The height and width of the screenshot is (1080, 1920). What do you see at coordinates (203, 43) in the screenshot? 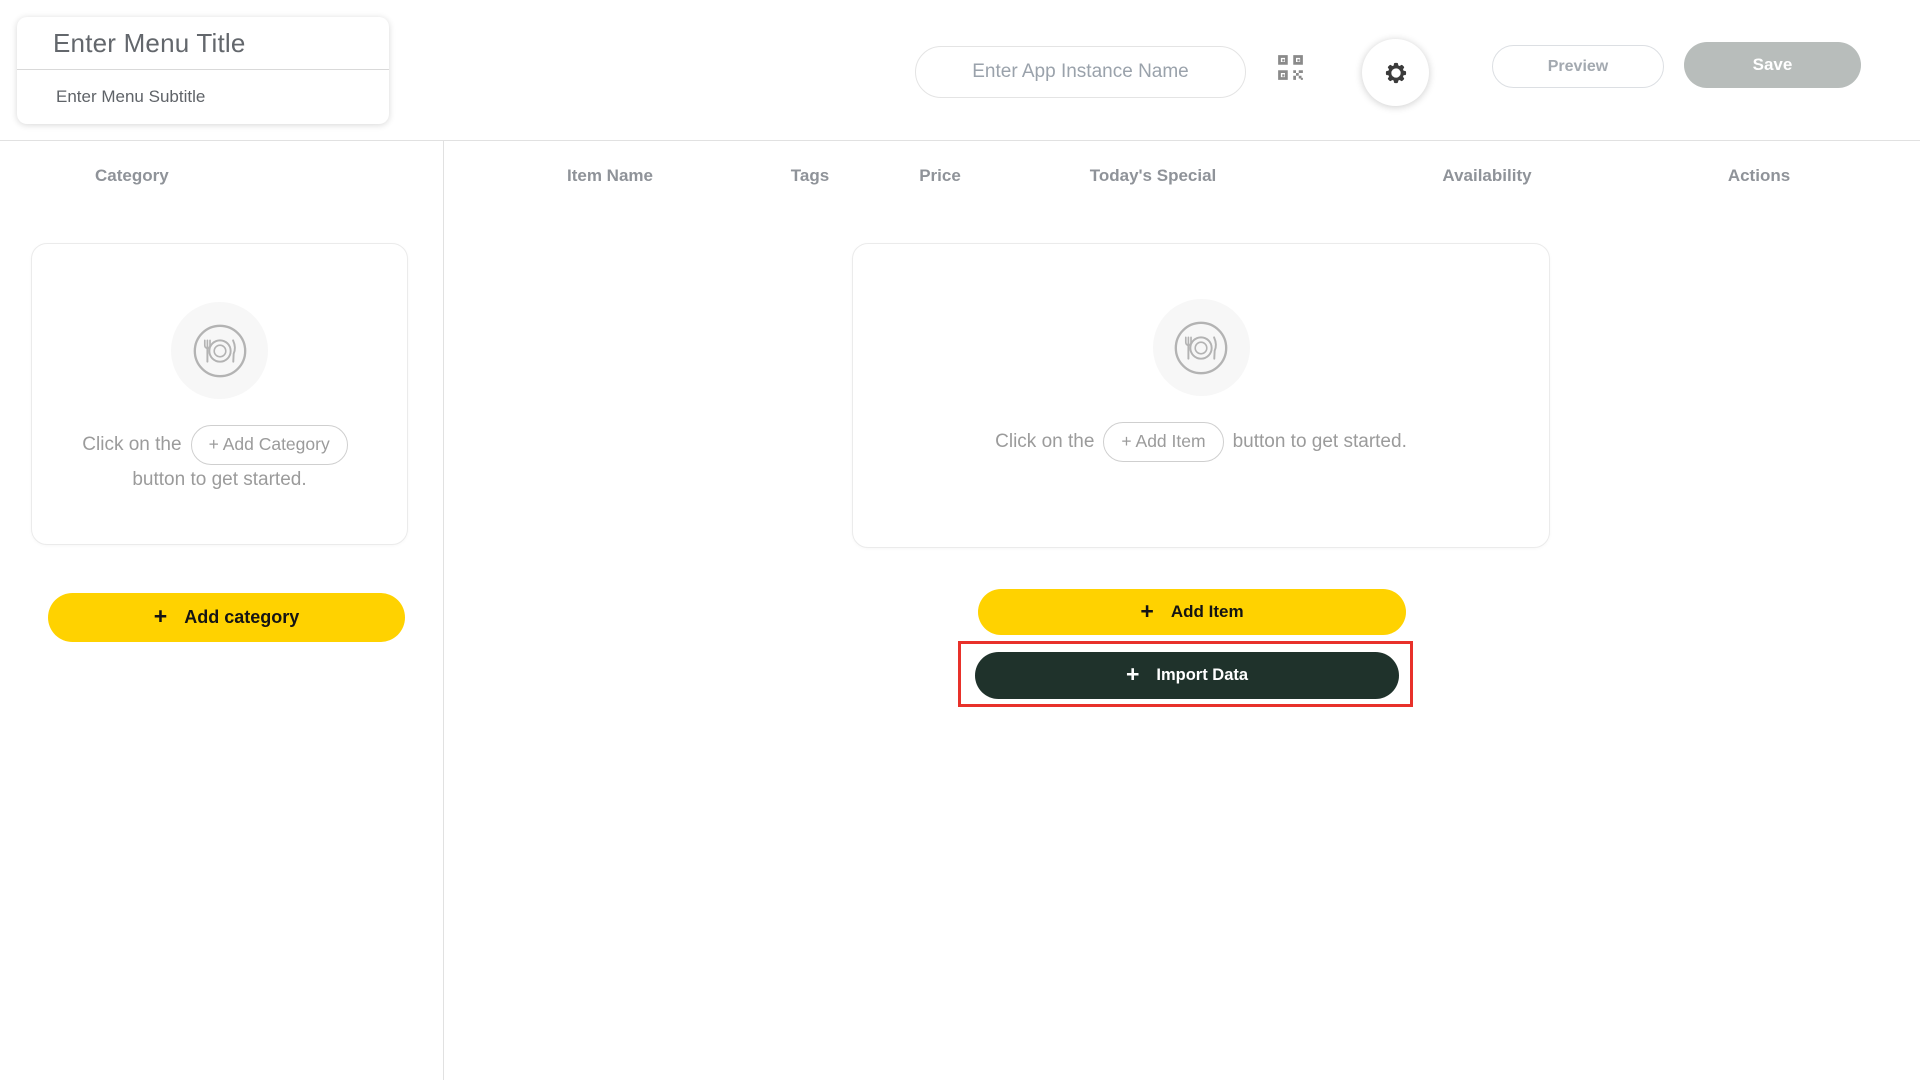
I see `menu-title-input: Enter Menu Title` at bounding box center [203, 43].